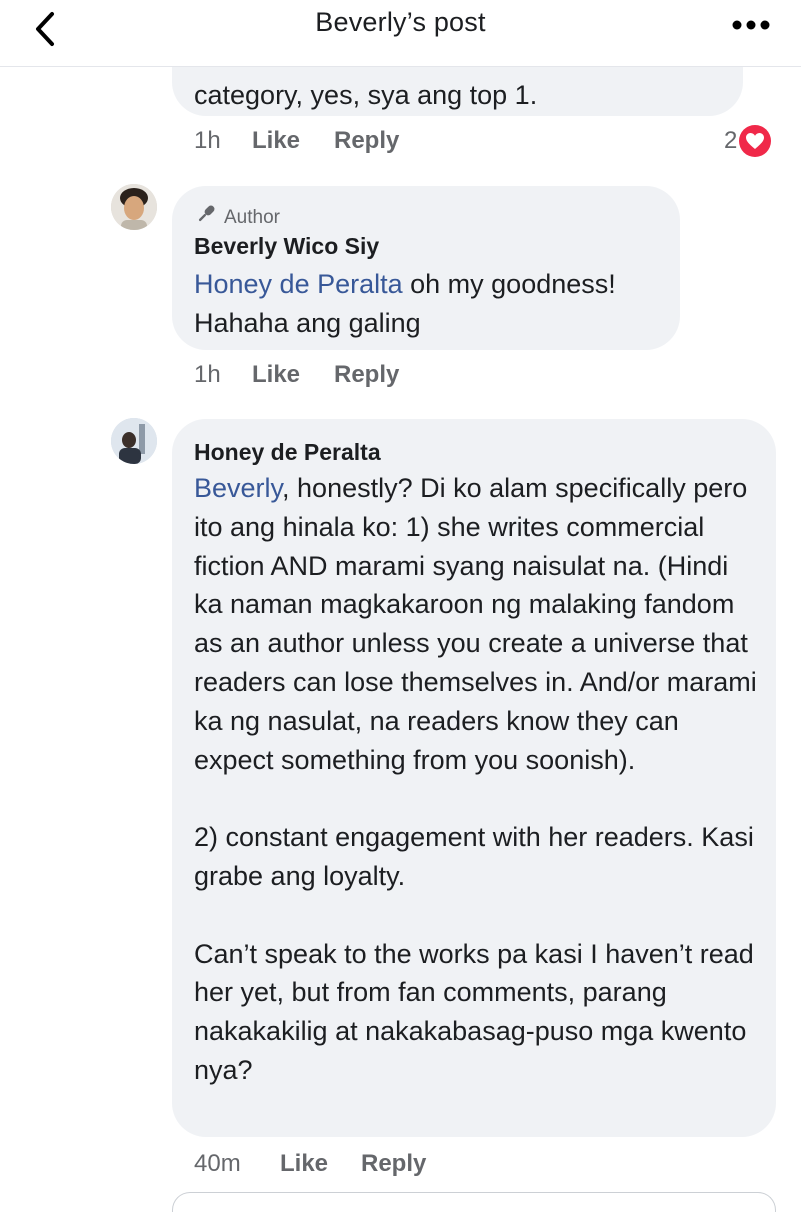  What do you see at coordinates (731, 140) in the screenshot?
I see `reaction-count: 2` at bounding box center [731, 140].